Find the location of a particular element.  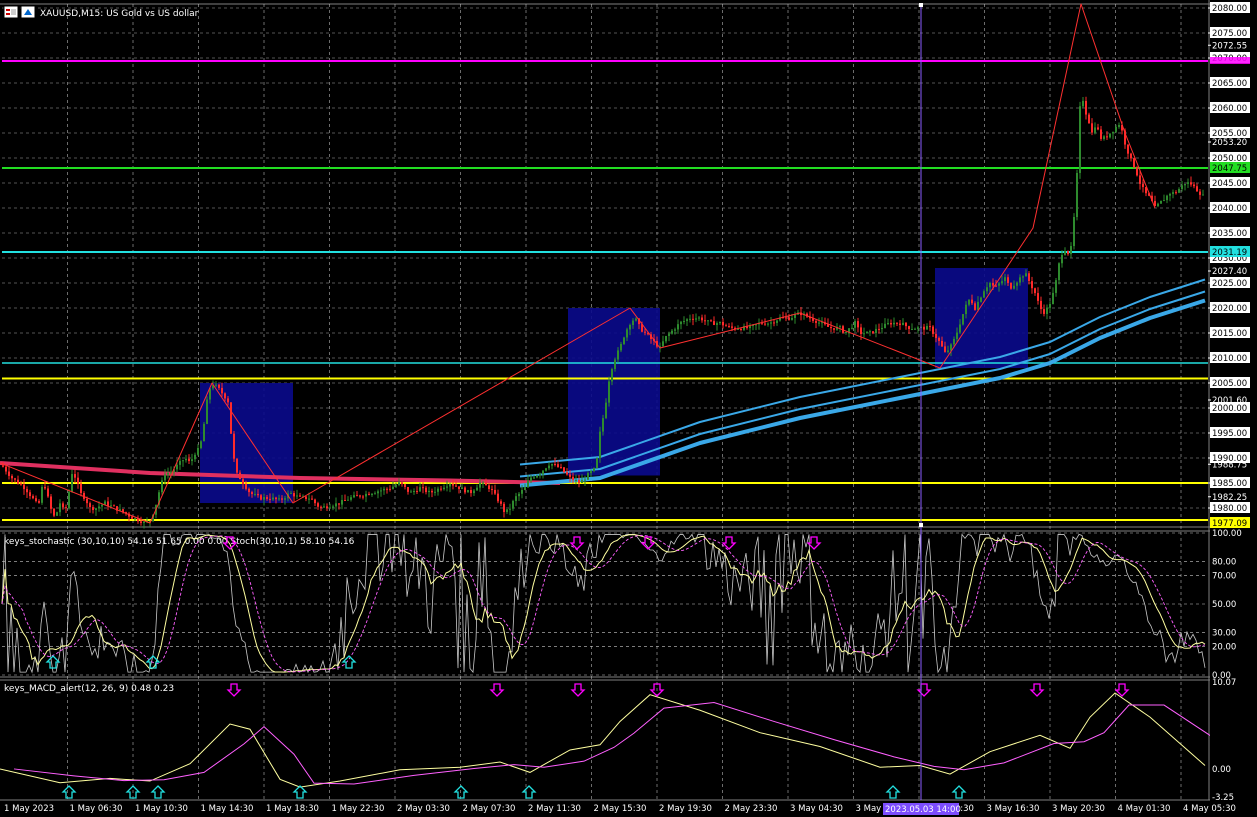

price-label: 2025.00 is located at coordinates (1229, 284).